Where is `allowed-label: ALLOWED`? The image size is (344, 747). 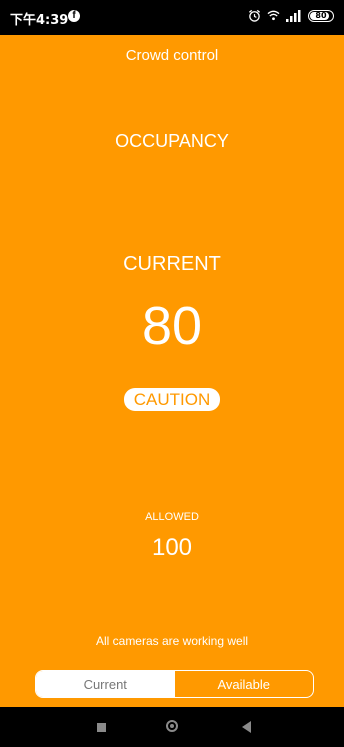
allowed-label: ALLOWED is located at coordinates (172, 517).